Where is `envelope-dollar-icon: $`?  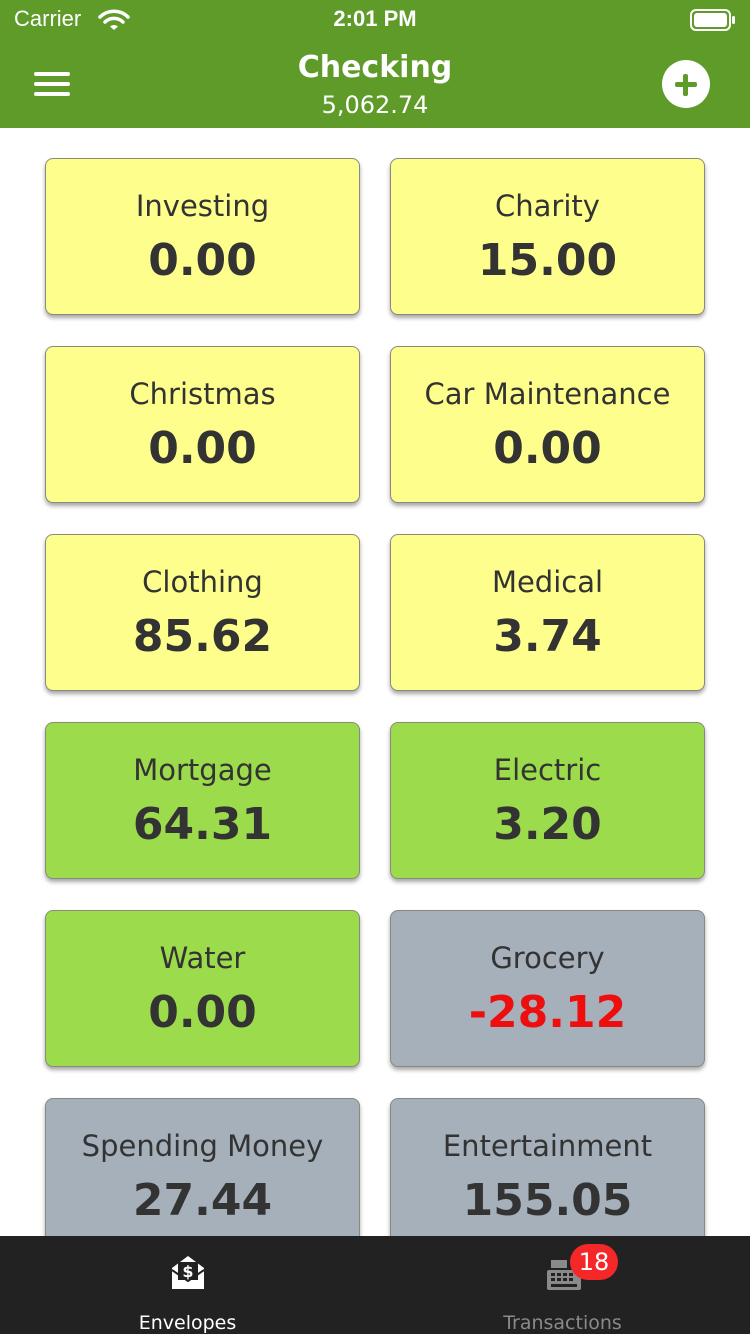
envelope-dollar-icon: $ is located at coordinates (188, 1272).